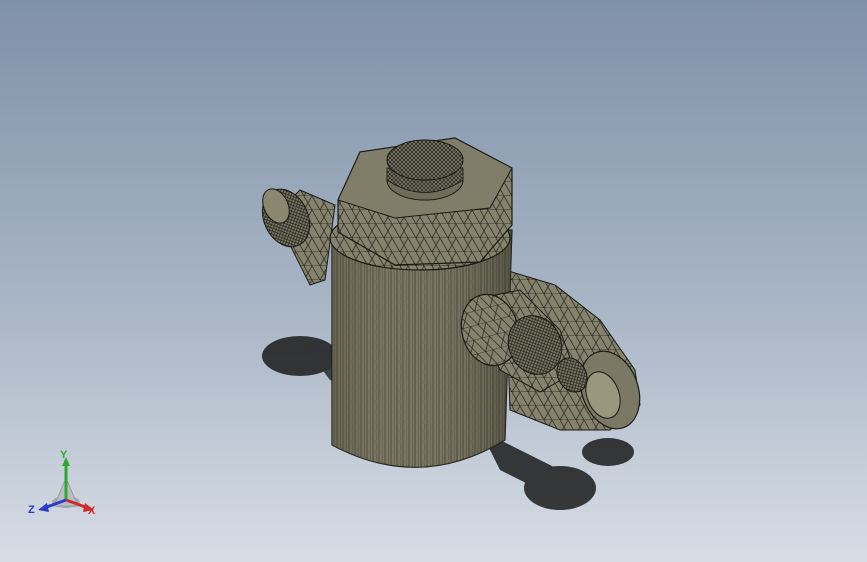 The image size is (867, 562). Describe the element at coordinates (31, 510) in the screenshot. I see `triad-z-label: Z` at that location.